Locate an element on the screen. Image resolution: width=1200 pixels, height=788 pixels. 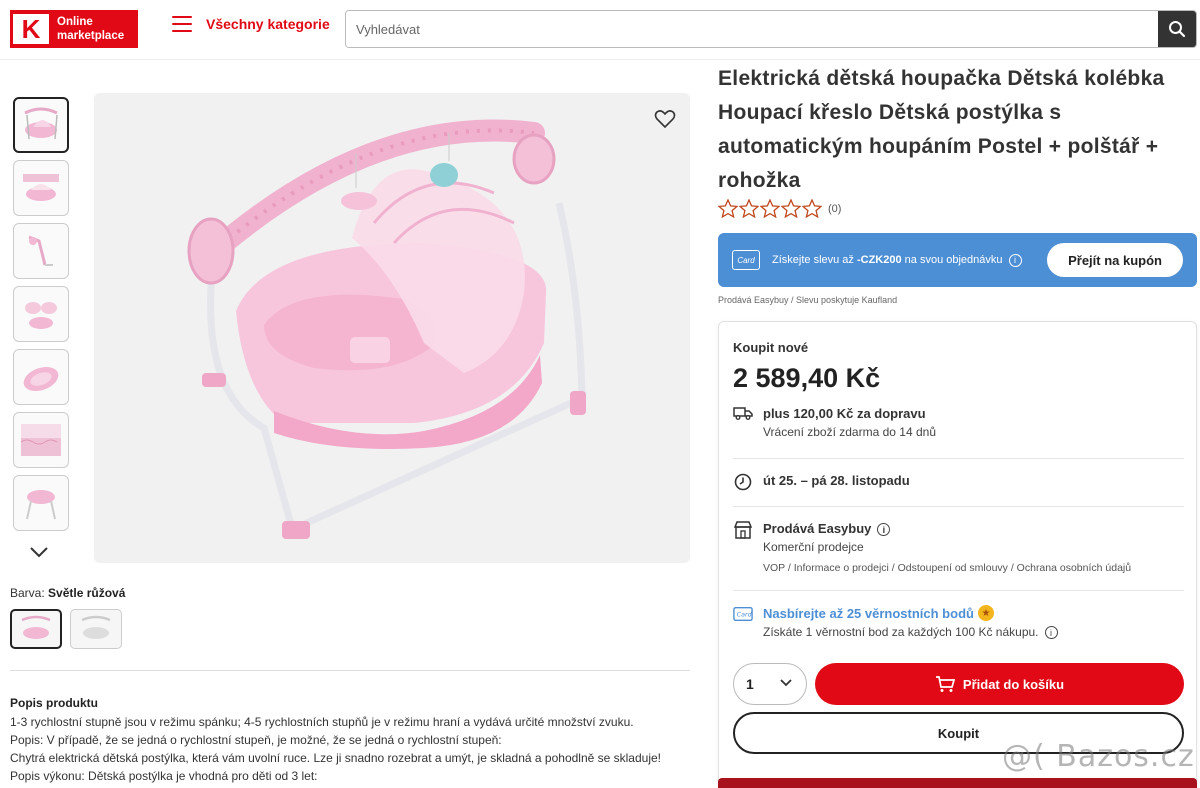
truck-icon is located at coordinates (743, 413).